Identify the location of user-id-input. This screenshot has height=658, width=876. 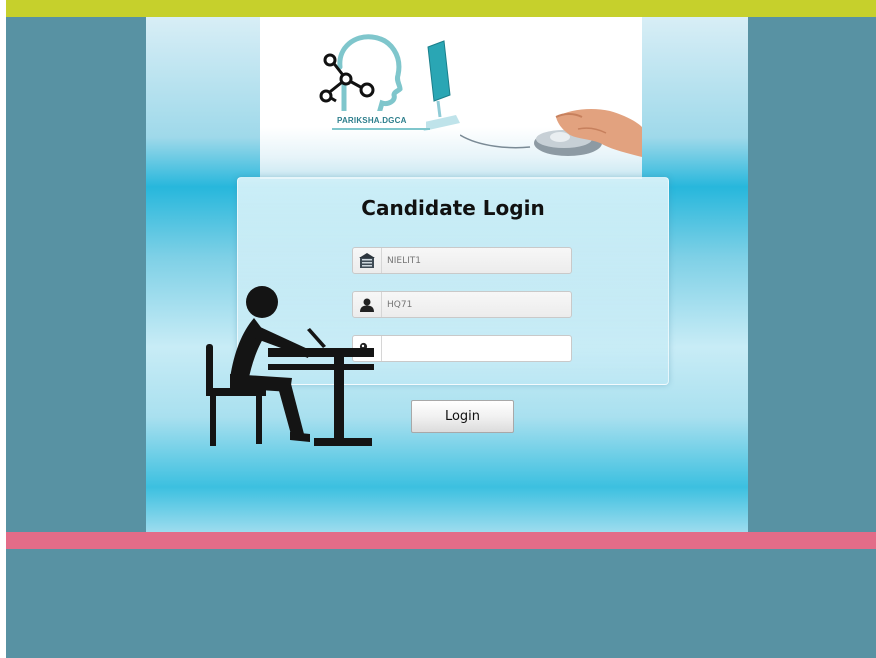
(477, 305).